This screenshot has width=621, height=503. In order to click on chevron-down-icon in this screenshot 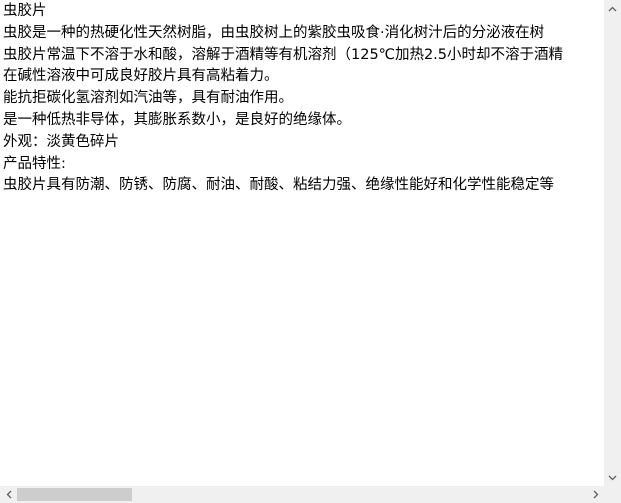, I will do `click(612, 477)`.